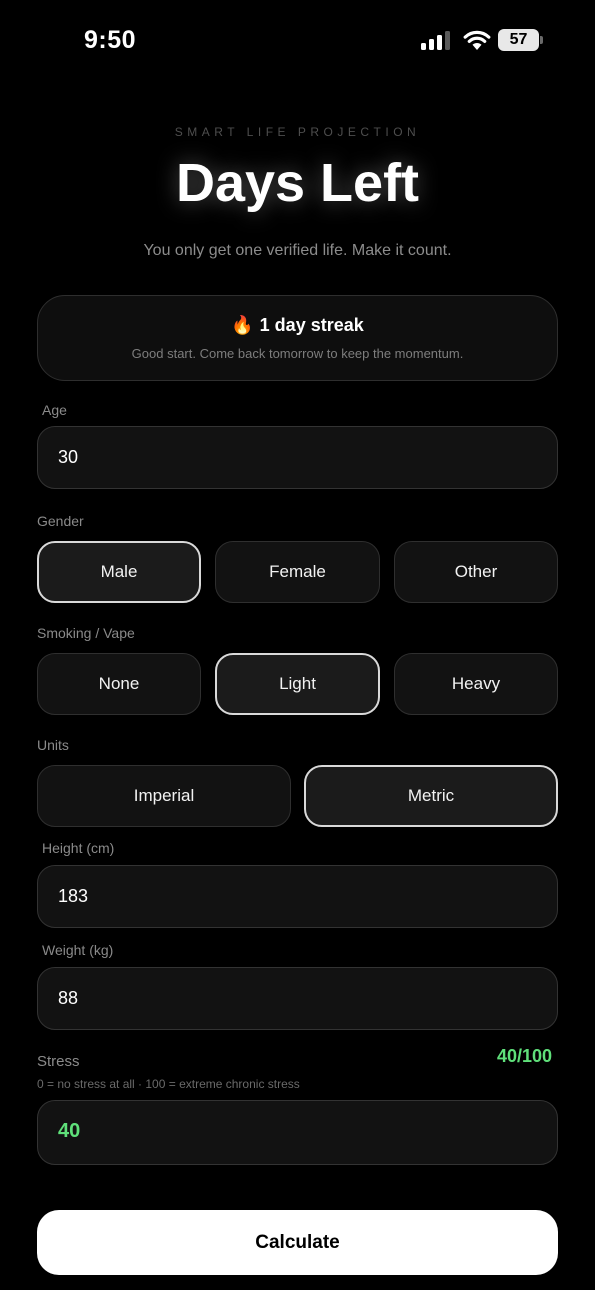 Image resolution: width=595 pixels, height=1290 pixels. Describe the element at coordinates (242, 325) in the screenshot. I see `fire-icon: 🔥` at that location.